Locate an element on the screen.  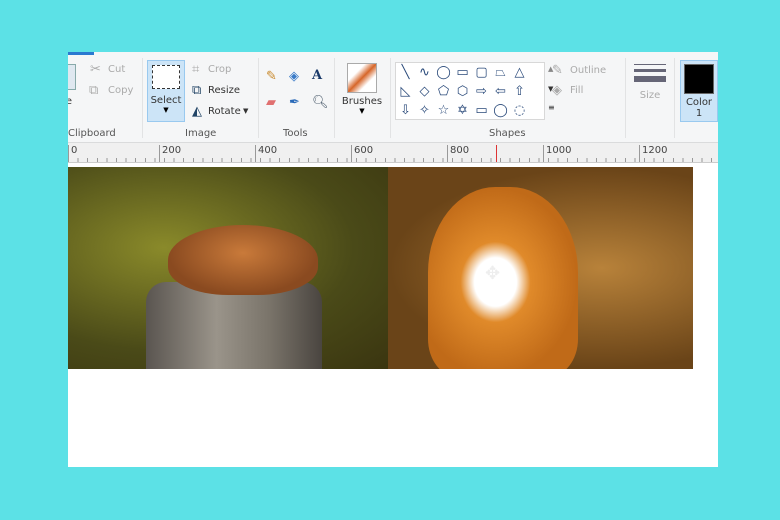
brushes-label: Brushes is located at coordinates (362, 101).